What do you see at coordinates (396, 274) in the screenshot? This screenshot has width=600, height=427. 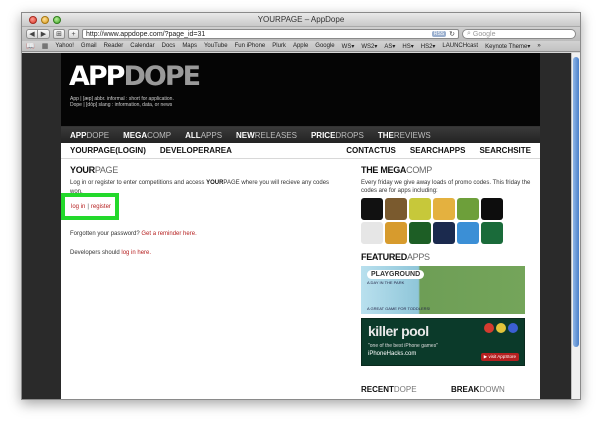 I see `playground-title: PLAYGROUND` at bounding box center [396, 274].